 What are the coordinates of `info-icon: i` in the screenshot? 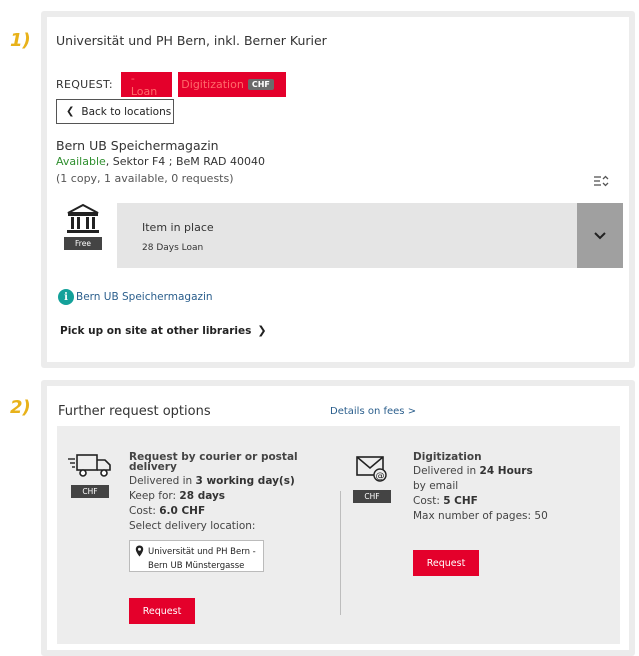 It's located at (66, 297).